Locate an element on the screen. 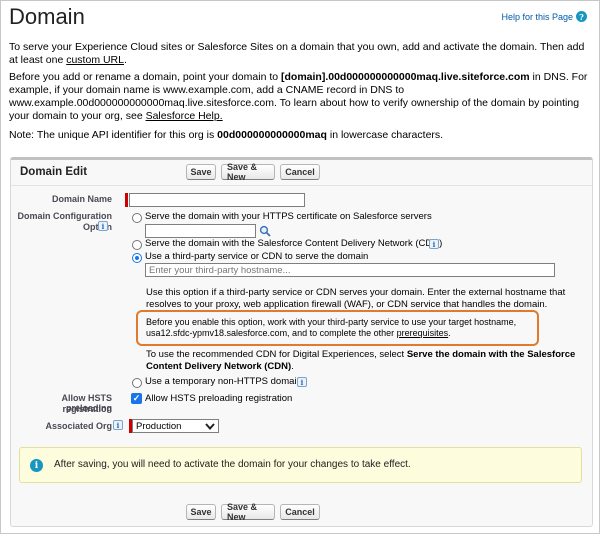 This screenshot has height=534, width=600. https-cert-input is located at coordinates (200, 231).